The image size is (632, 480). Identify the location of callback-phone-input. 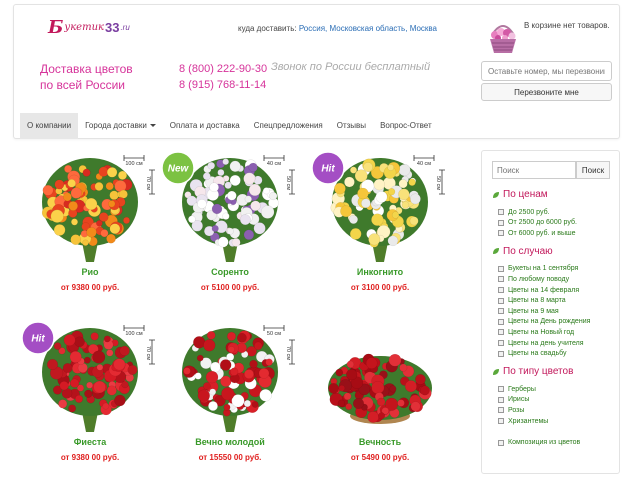
(546, 71).